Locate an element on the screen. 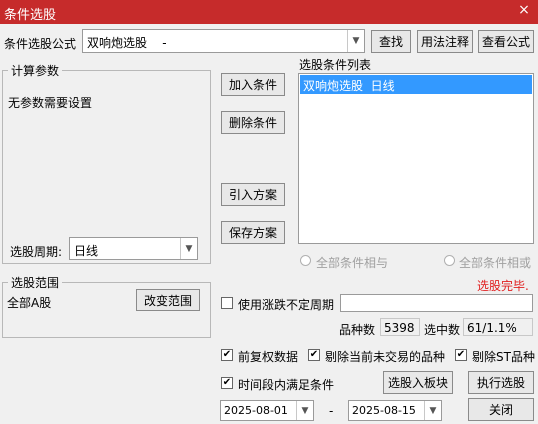 The image size is (538, 424). volatility-input is located at coordinates (436, 303).